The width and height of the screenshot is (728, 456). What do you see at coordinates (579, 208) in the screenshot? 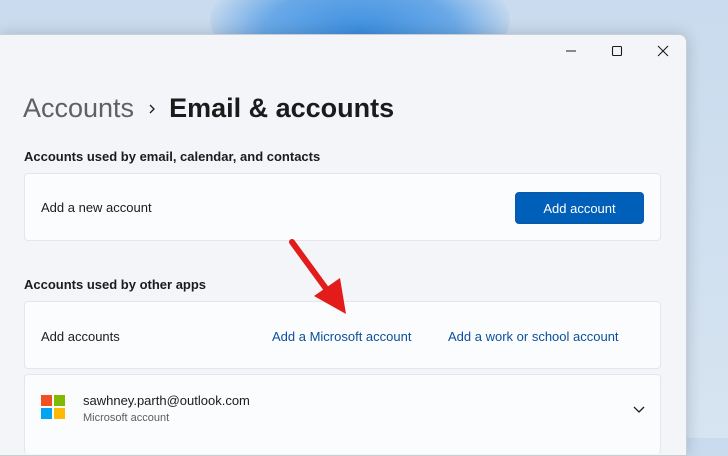
I see `add-account-button: Add account` at bounding box center [579, 208].